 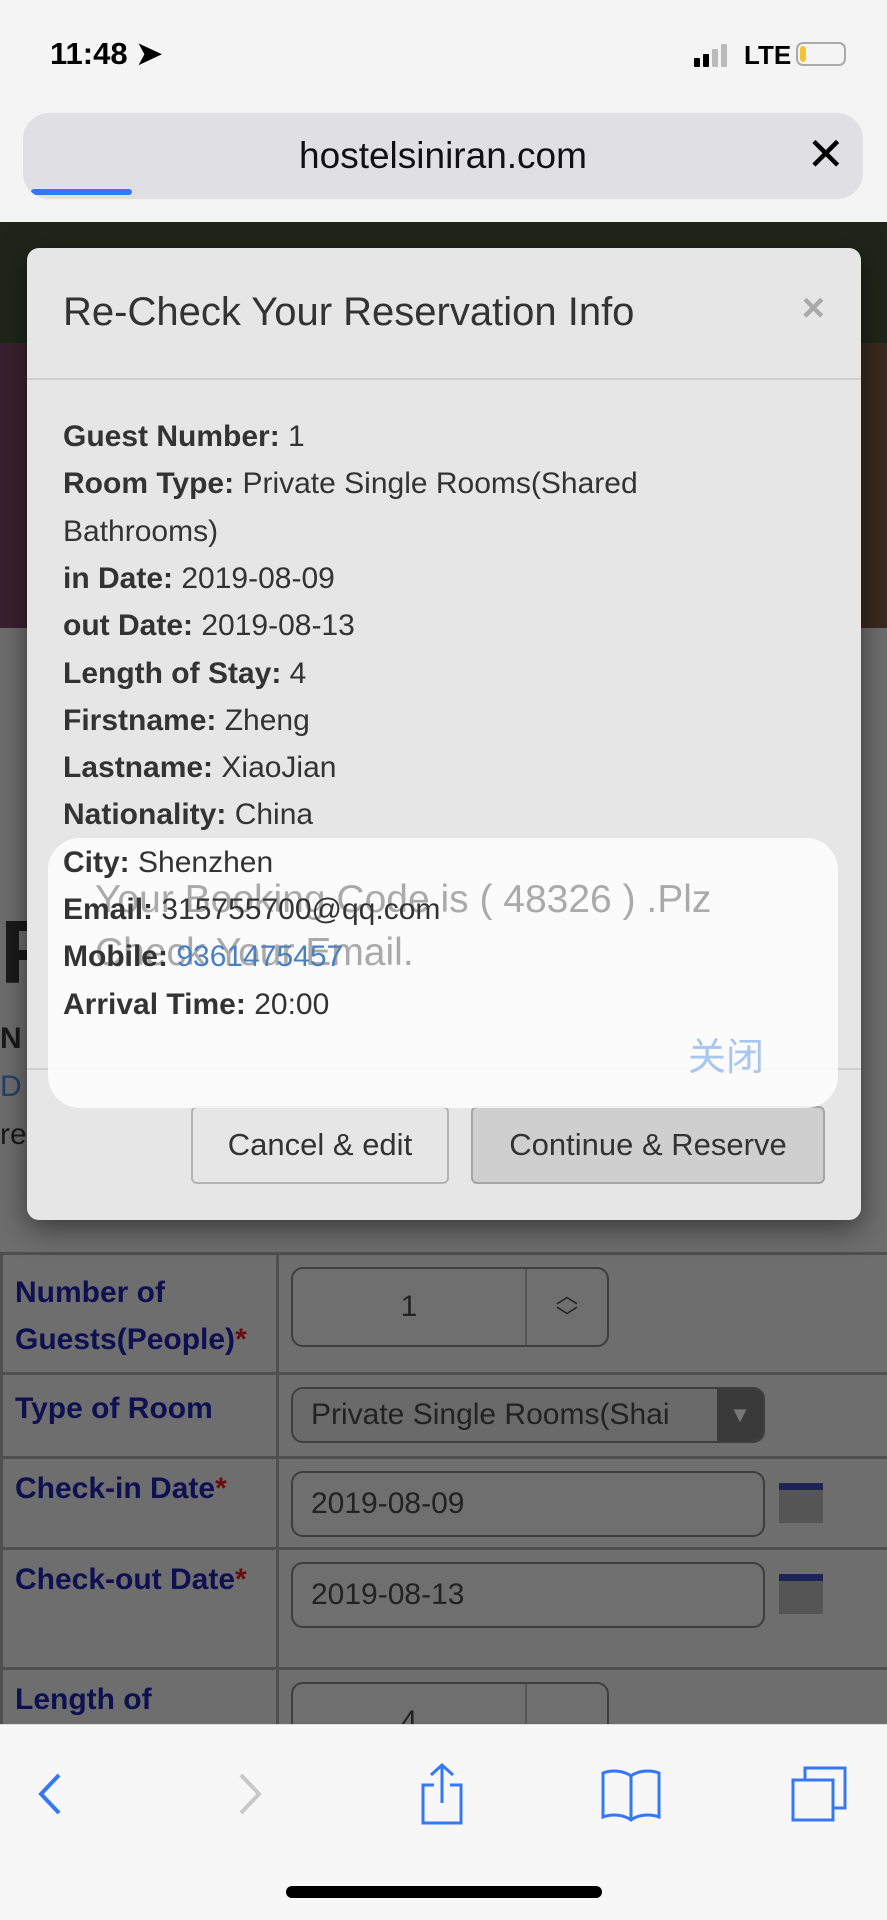 I want to click on home-indicator, so click(x=444, y=1892).